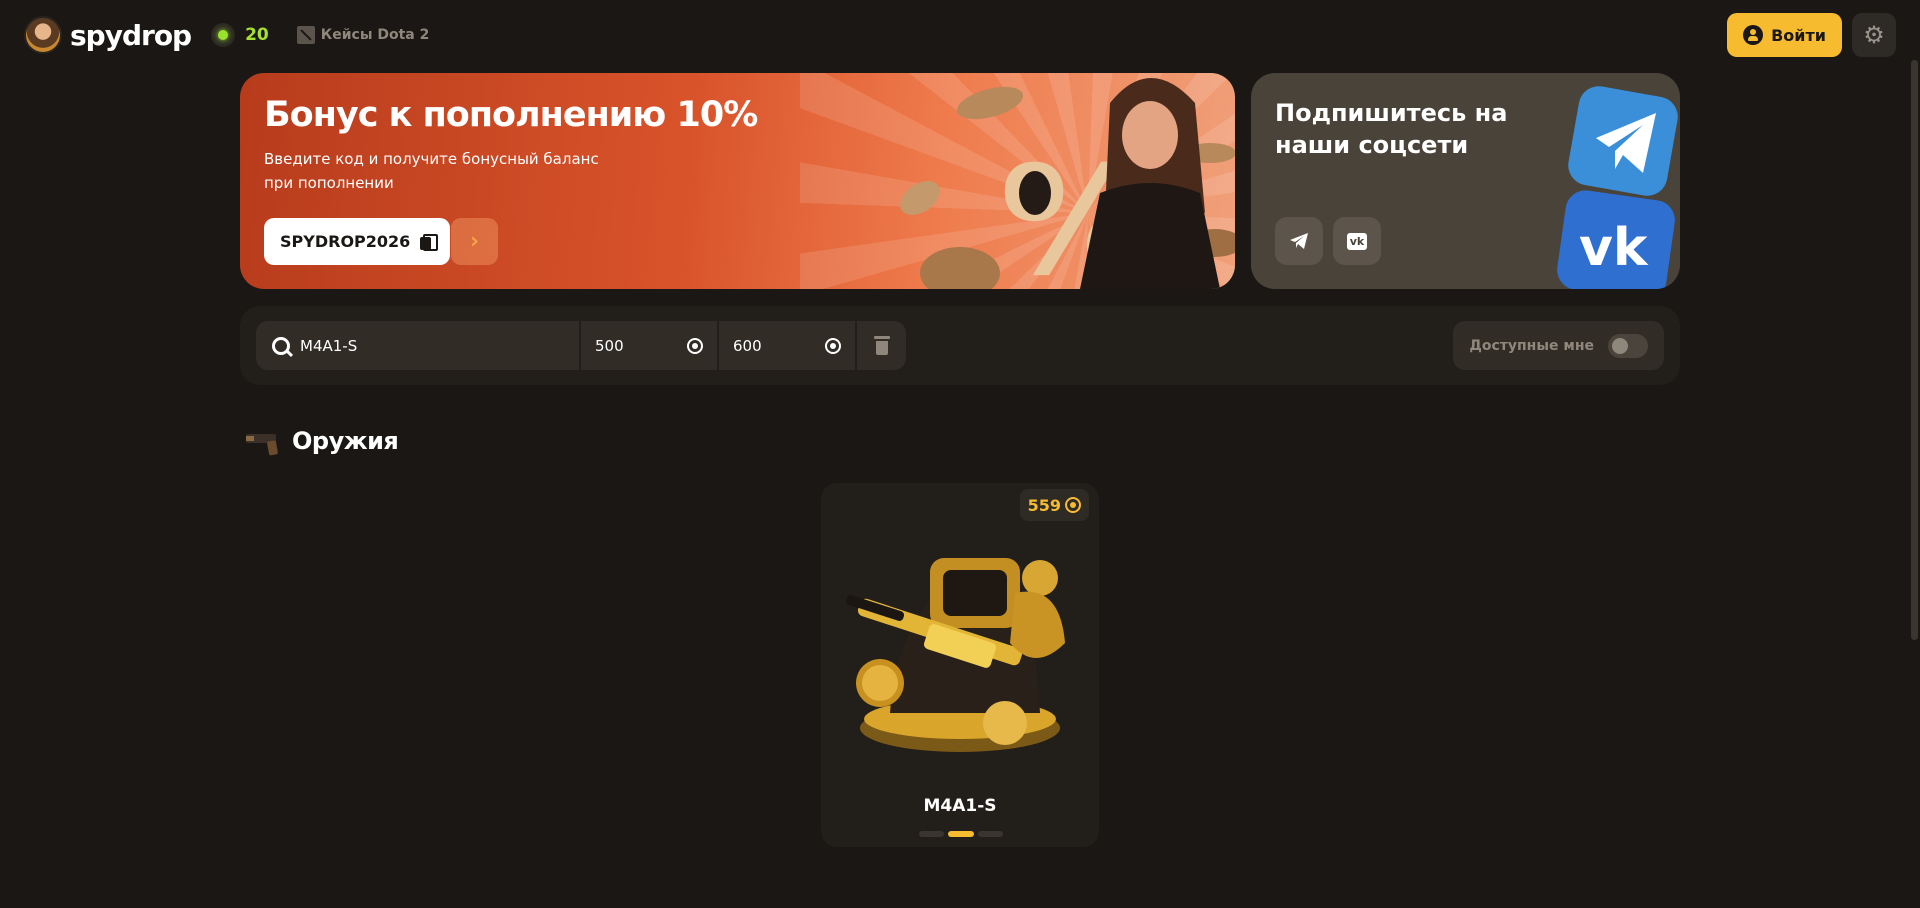 The width and height of the screenshot is (1920, 908). I want to click on item-price: 559, so click(1044, 505).